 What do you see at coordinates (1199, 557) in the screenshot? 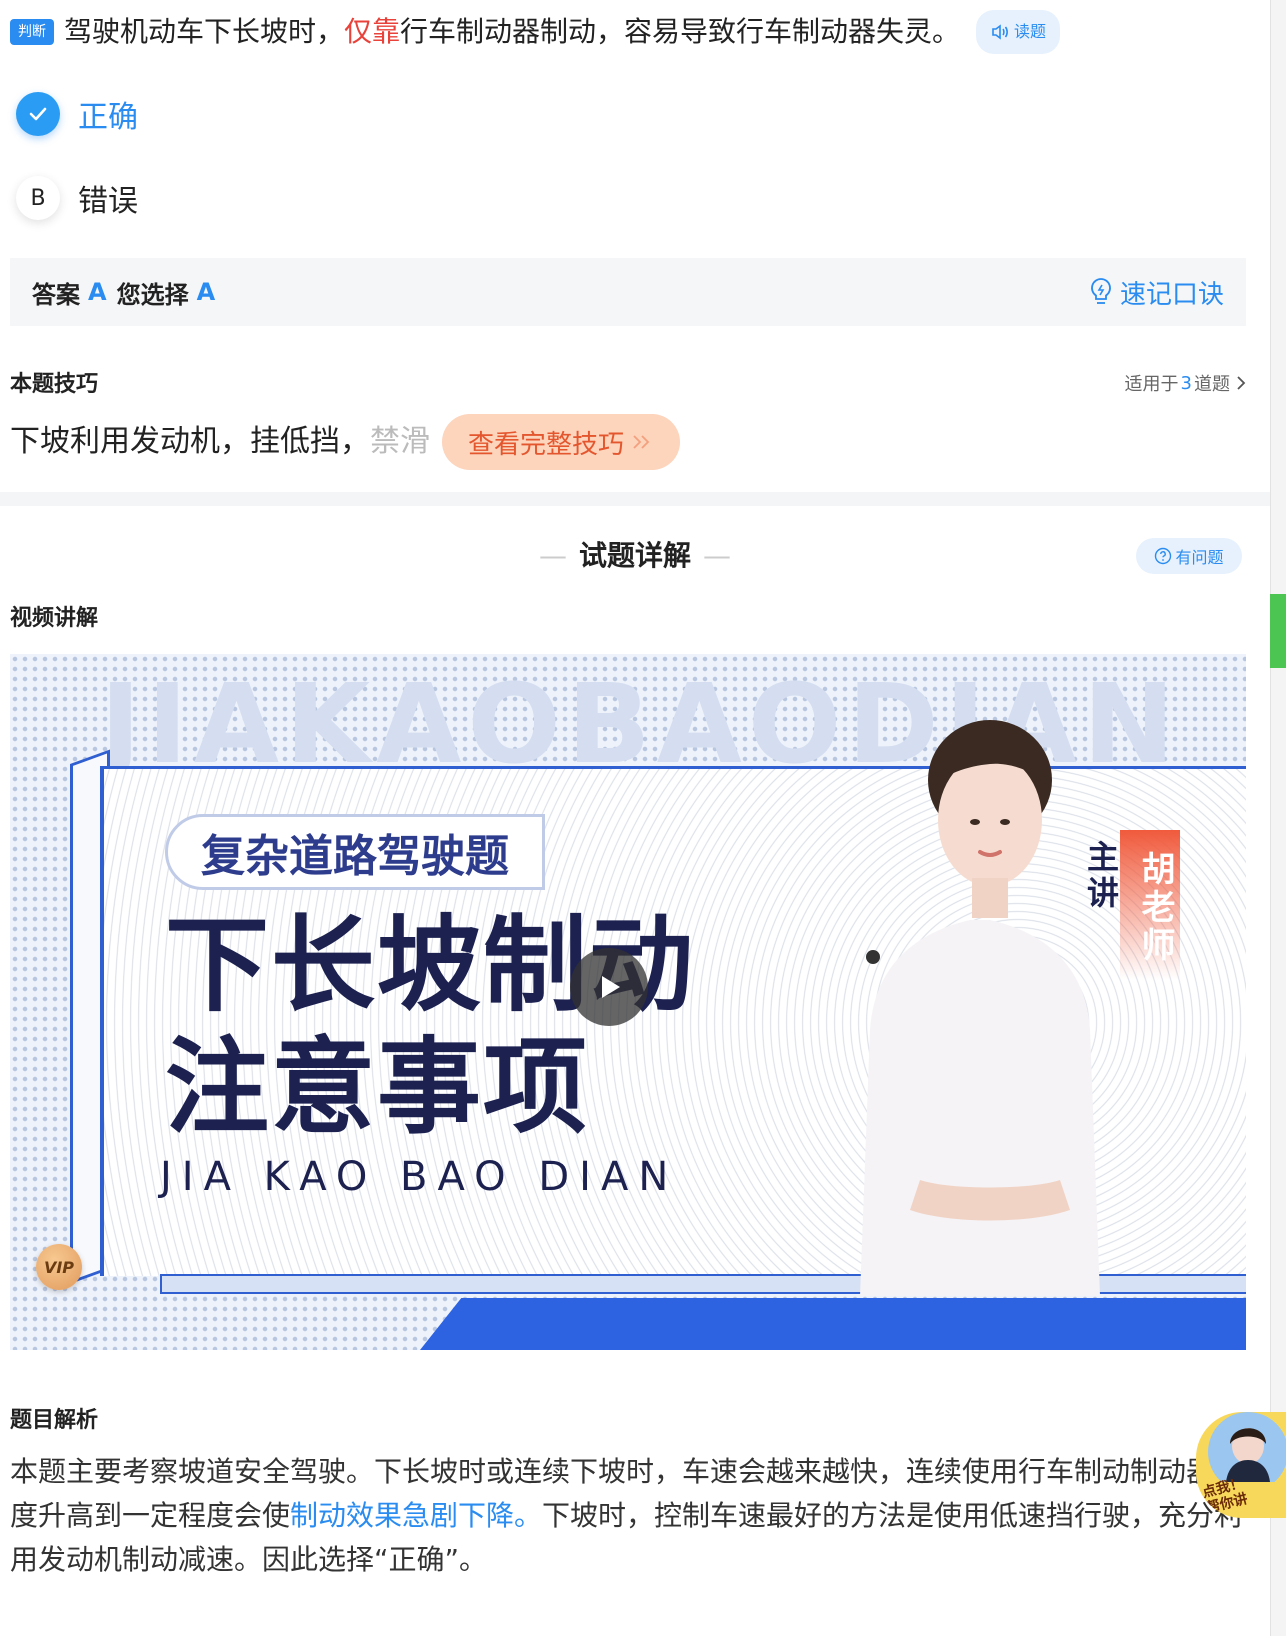
I see `report-issue-label: 有问题` at bounding box center [1199, 557].